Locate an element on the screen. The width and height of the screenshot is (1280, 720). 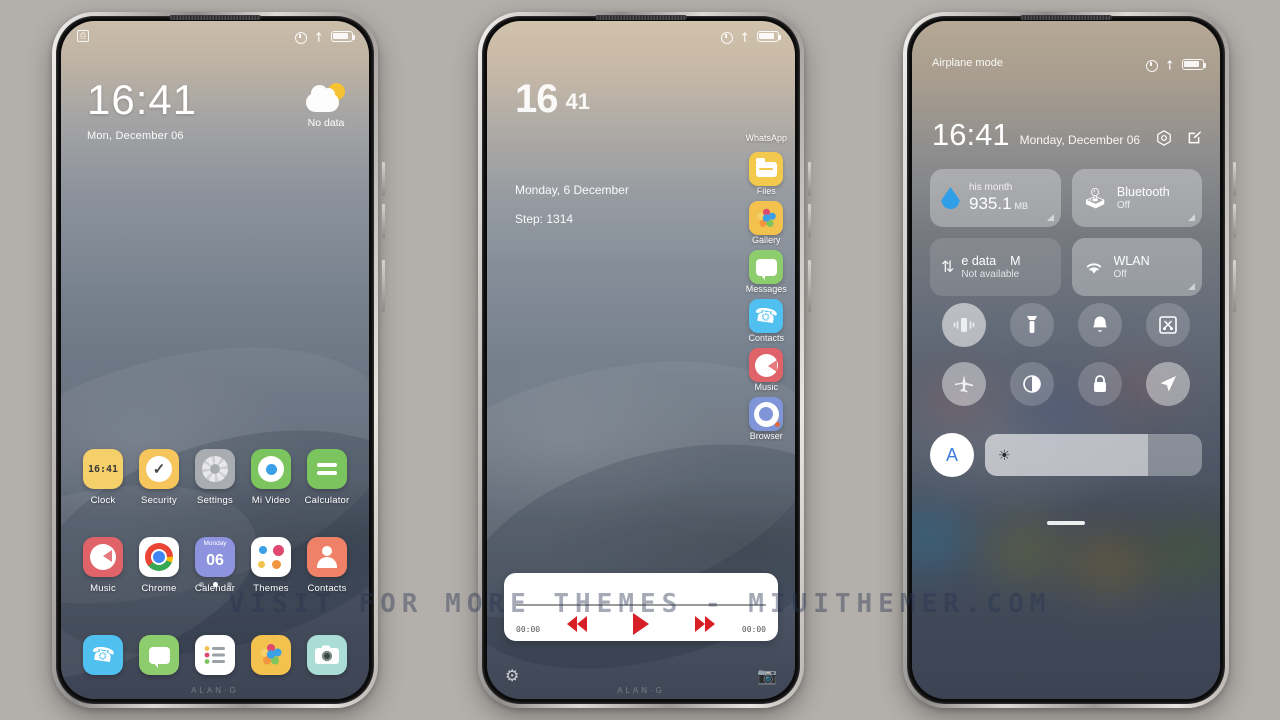
rail-item-contacts: ☎ Contacts is located at coordinates (766, 321).